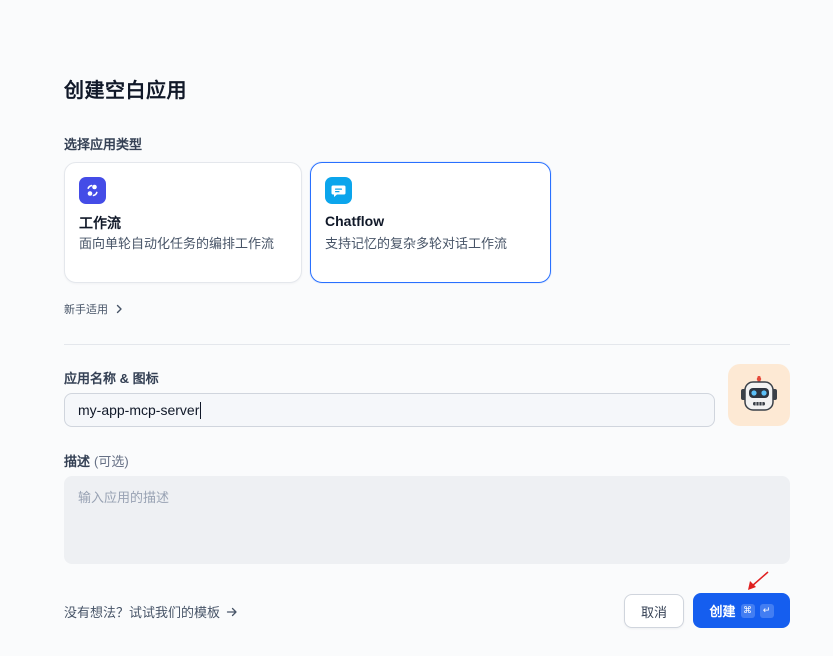  I want to click on beginner-toggle: 新手适用, so click(94, 309).